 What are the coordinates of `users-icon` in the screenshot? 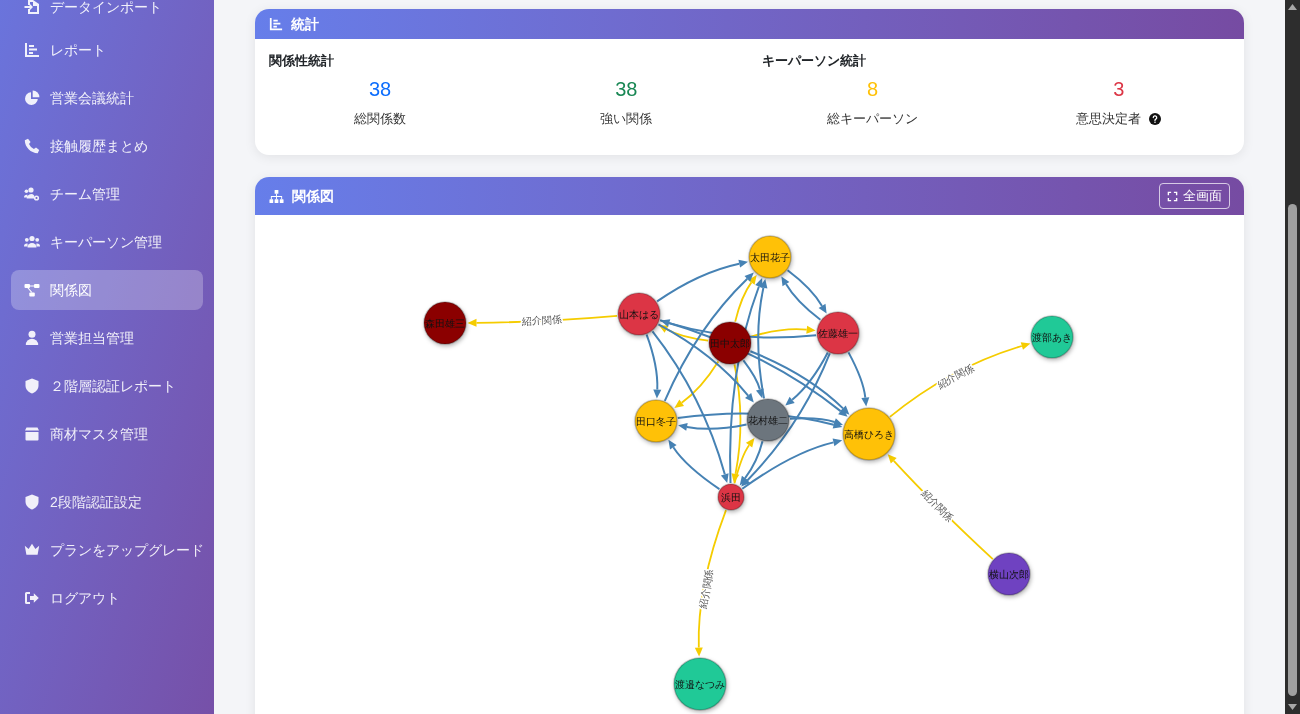 It's located at (32, 242).